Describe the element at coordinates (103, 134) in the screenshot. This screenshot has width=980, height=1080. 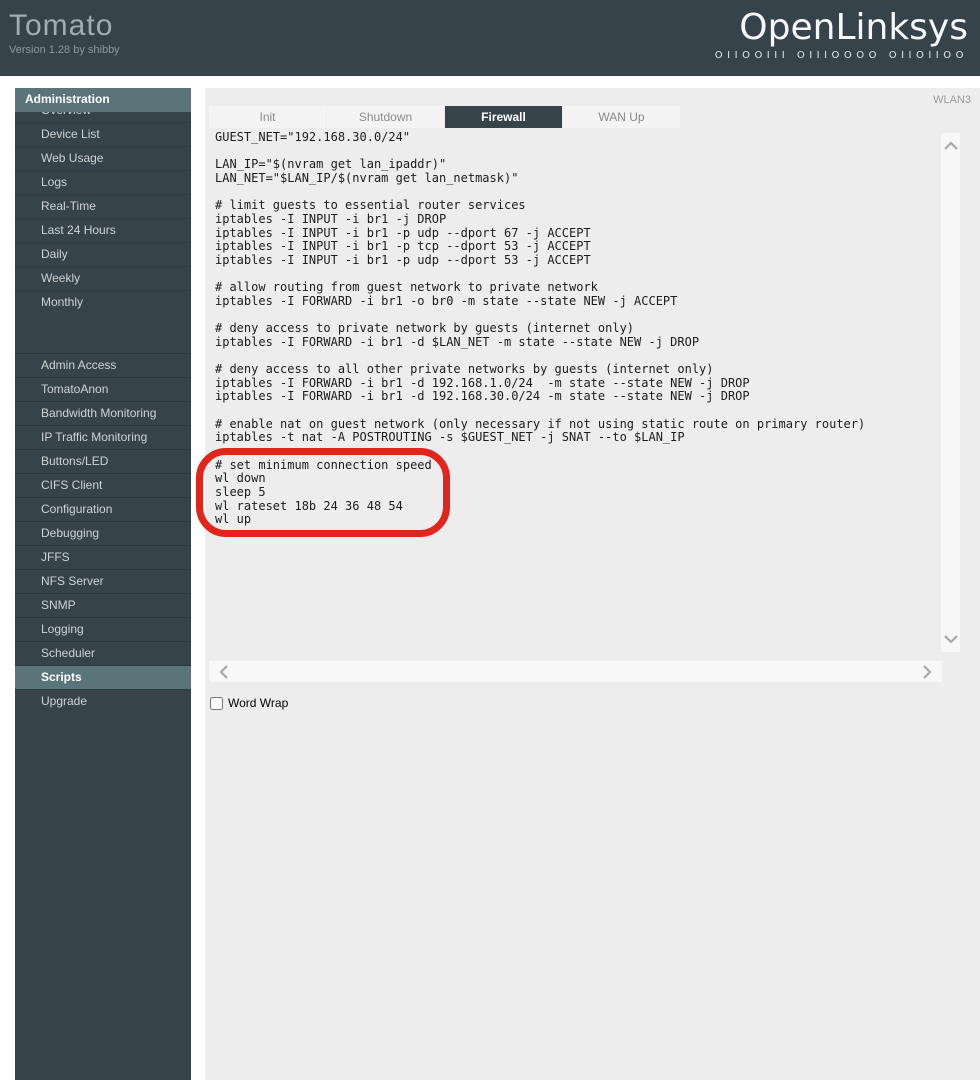
I see `sidebar-item-device-list: Device List` at that location.